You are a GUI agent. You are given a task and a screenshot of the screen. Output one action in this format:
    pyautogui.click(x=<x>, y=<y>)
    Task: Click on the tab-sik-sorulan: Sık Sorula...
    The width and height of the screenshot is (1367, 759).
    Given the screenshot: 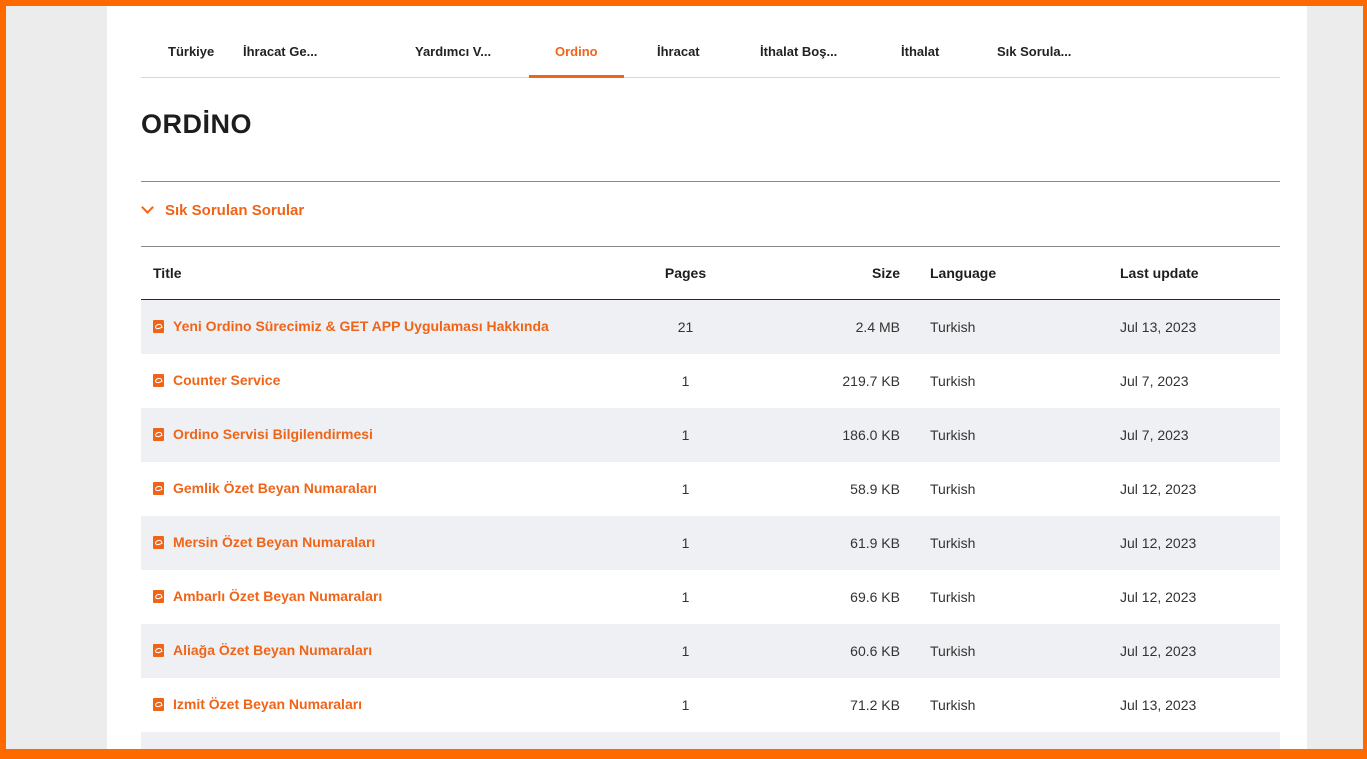 What is the action you would take?
    pyautogui.click(x=1034, y=57)
    